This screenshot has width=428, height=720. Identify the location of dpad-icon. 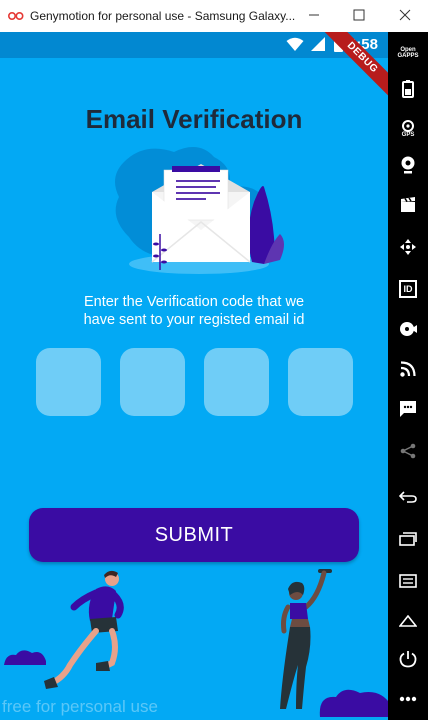
(408, 247).